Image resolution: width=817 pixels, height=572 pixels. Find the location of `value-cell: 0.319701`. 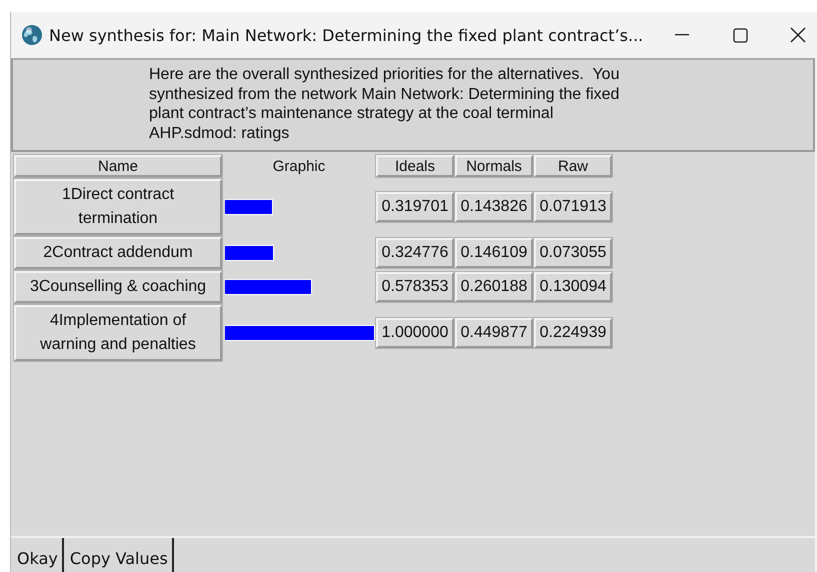

value-cell: 0.319701 is located at coordinates (415, 207).